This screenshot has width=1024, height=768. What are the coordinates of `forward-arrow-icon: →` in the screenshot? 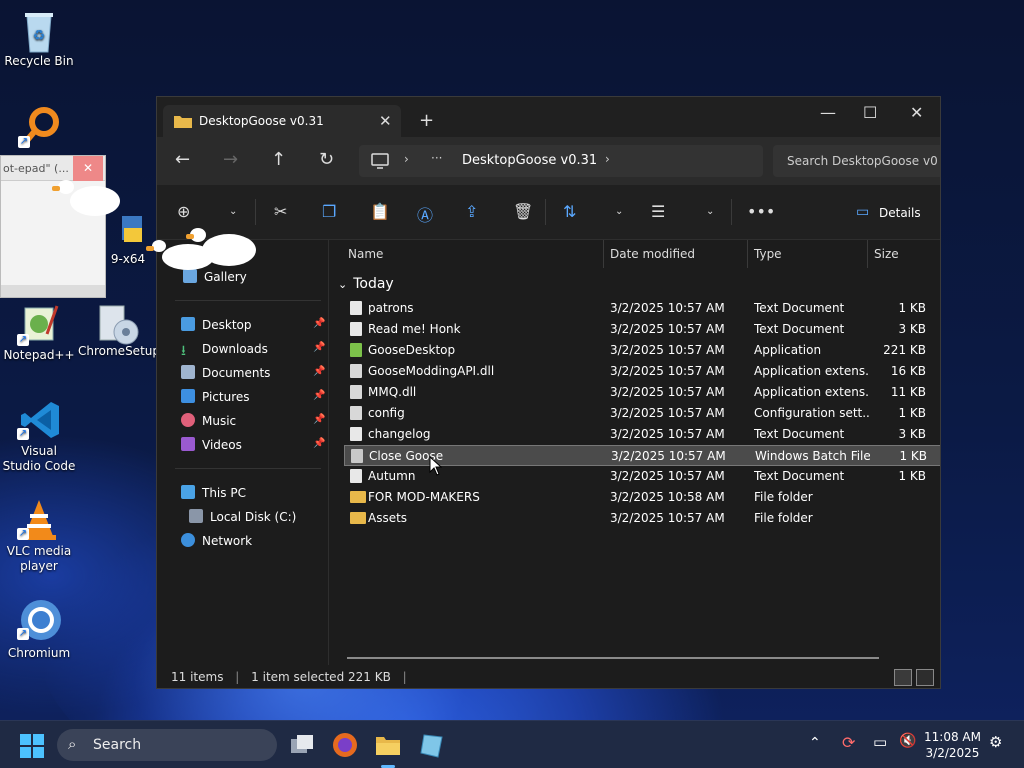 It's located at (230, 159).